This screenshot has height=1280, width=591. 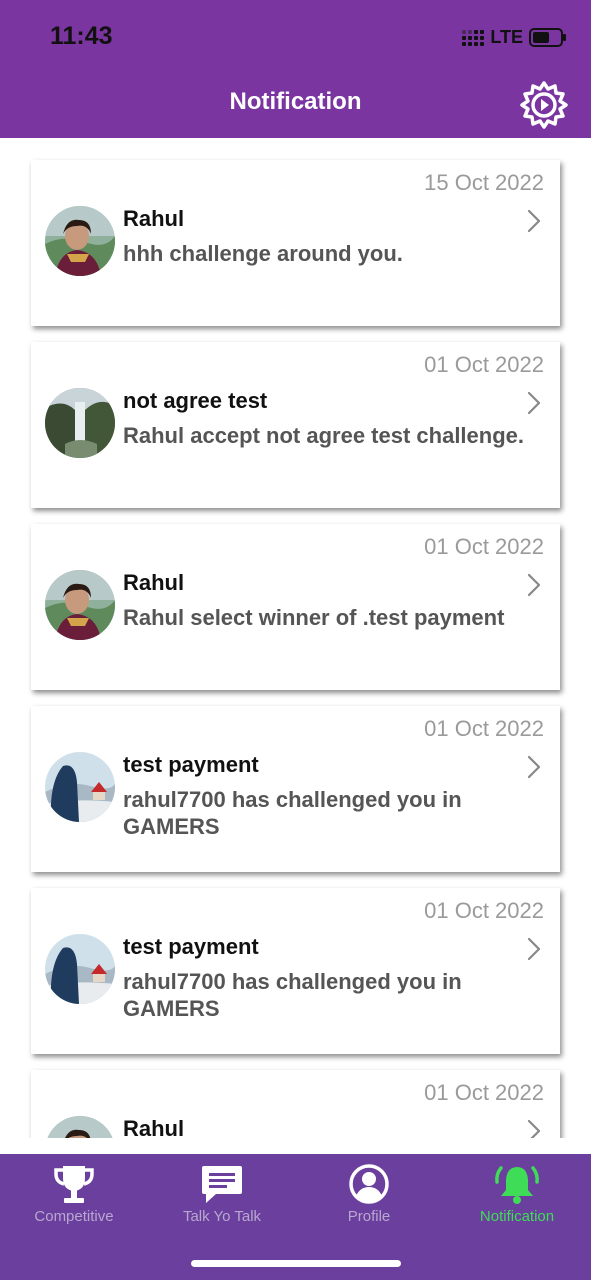 I want to click on status-time: 11:43, so click(x=81, y=36).